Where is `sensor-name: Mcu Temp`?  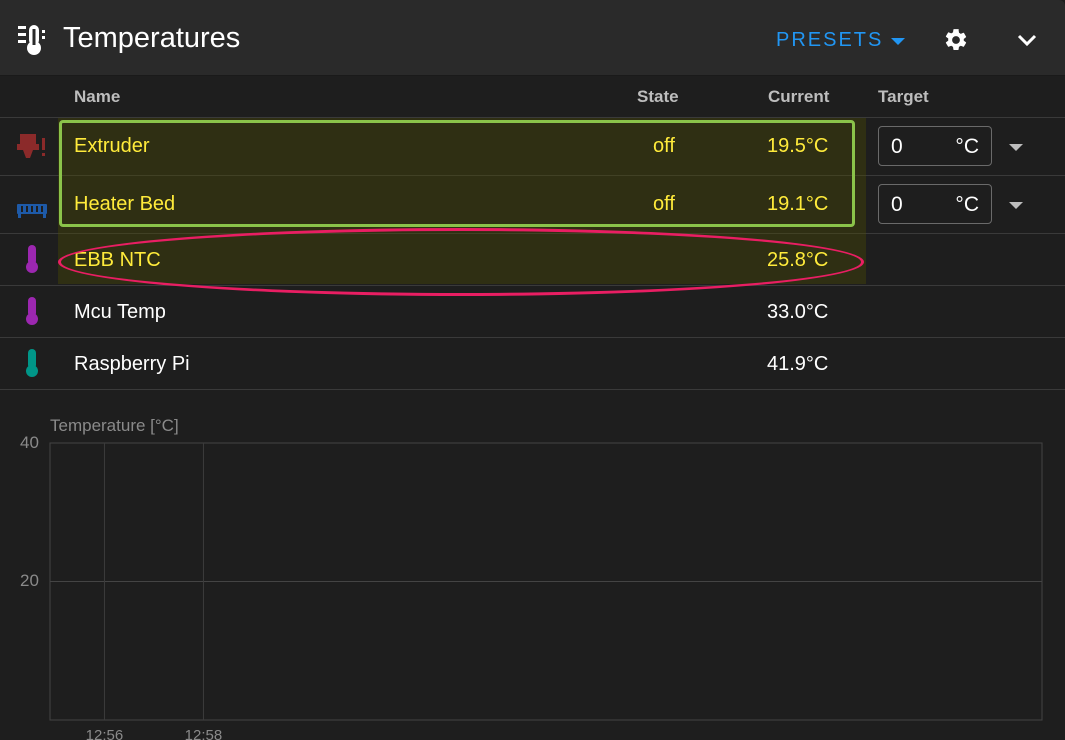 sensor-name: Mcu Temp is located at coordinates (120, 312).